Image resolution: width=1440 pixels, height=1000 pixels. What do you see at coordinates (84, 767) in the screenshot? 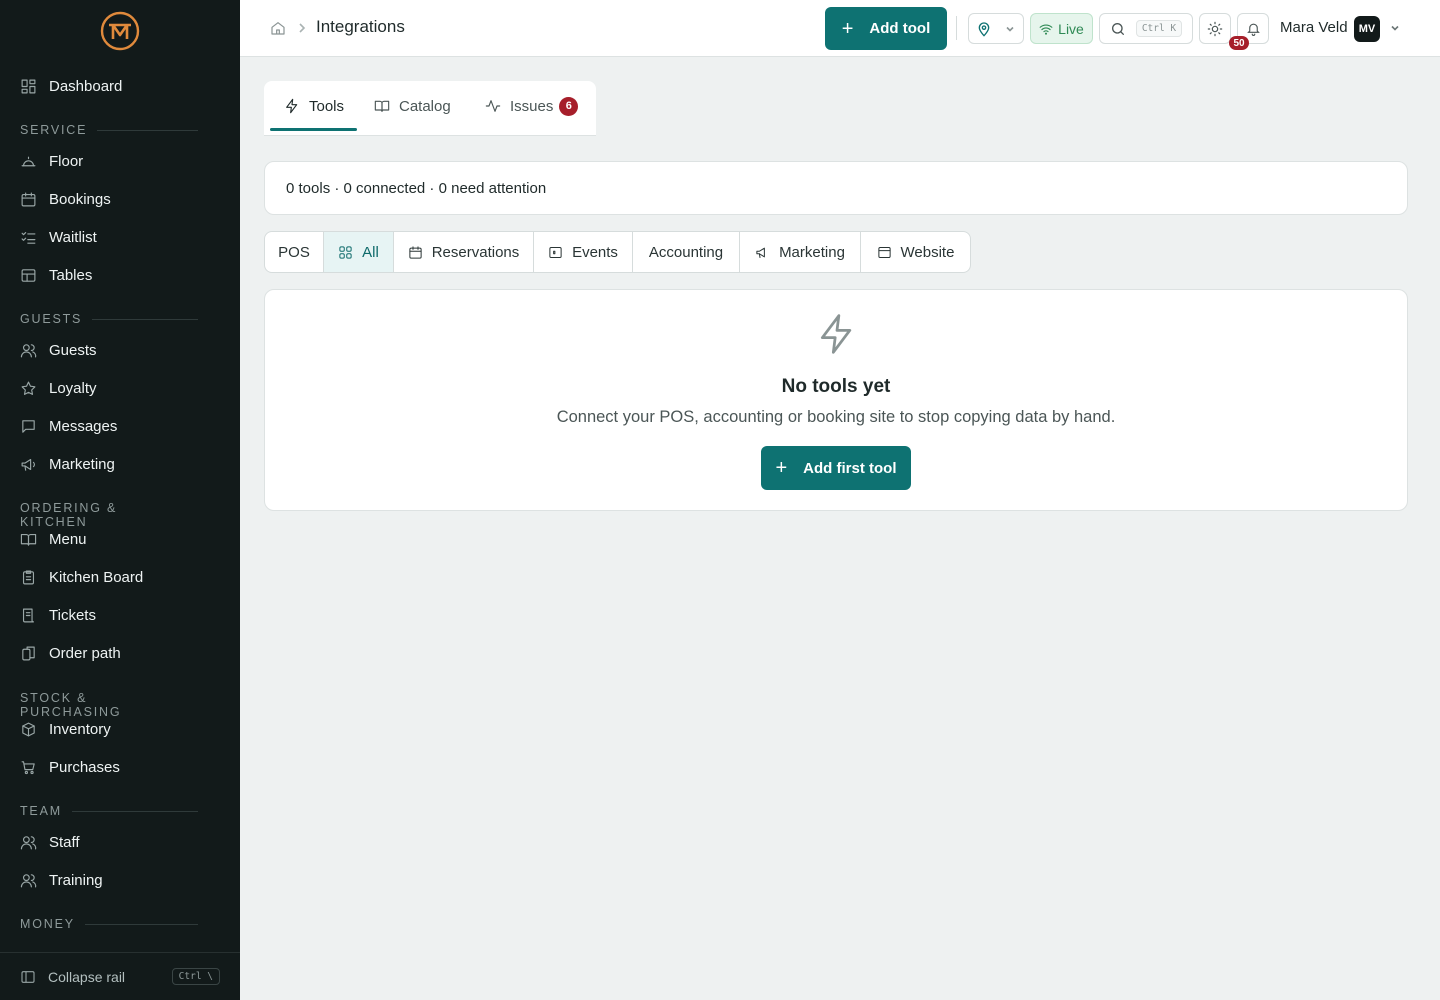
I see `sidebar-item-label: Purchases` at bounding box center [84, 767].